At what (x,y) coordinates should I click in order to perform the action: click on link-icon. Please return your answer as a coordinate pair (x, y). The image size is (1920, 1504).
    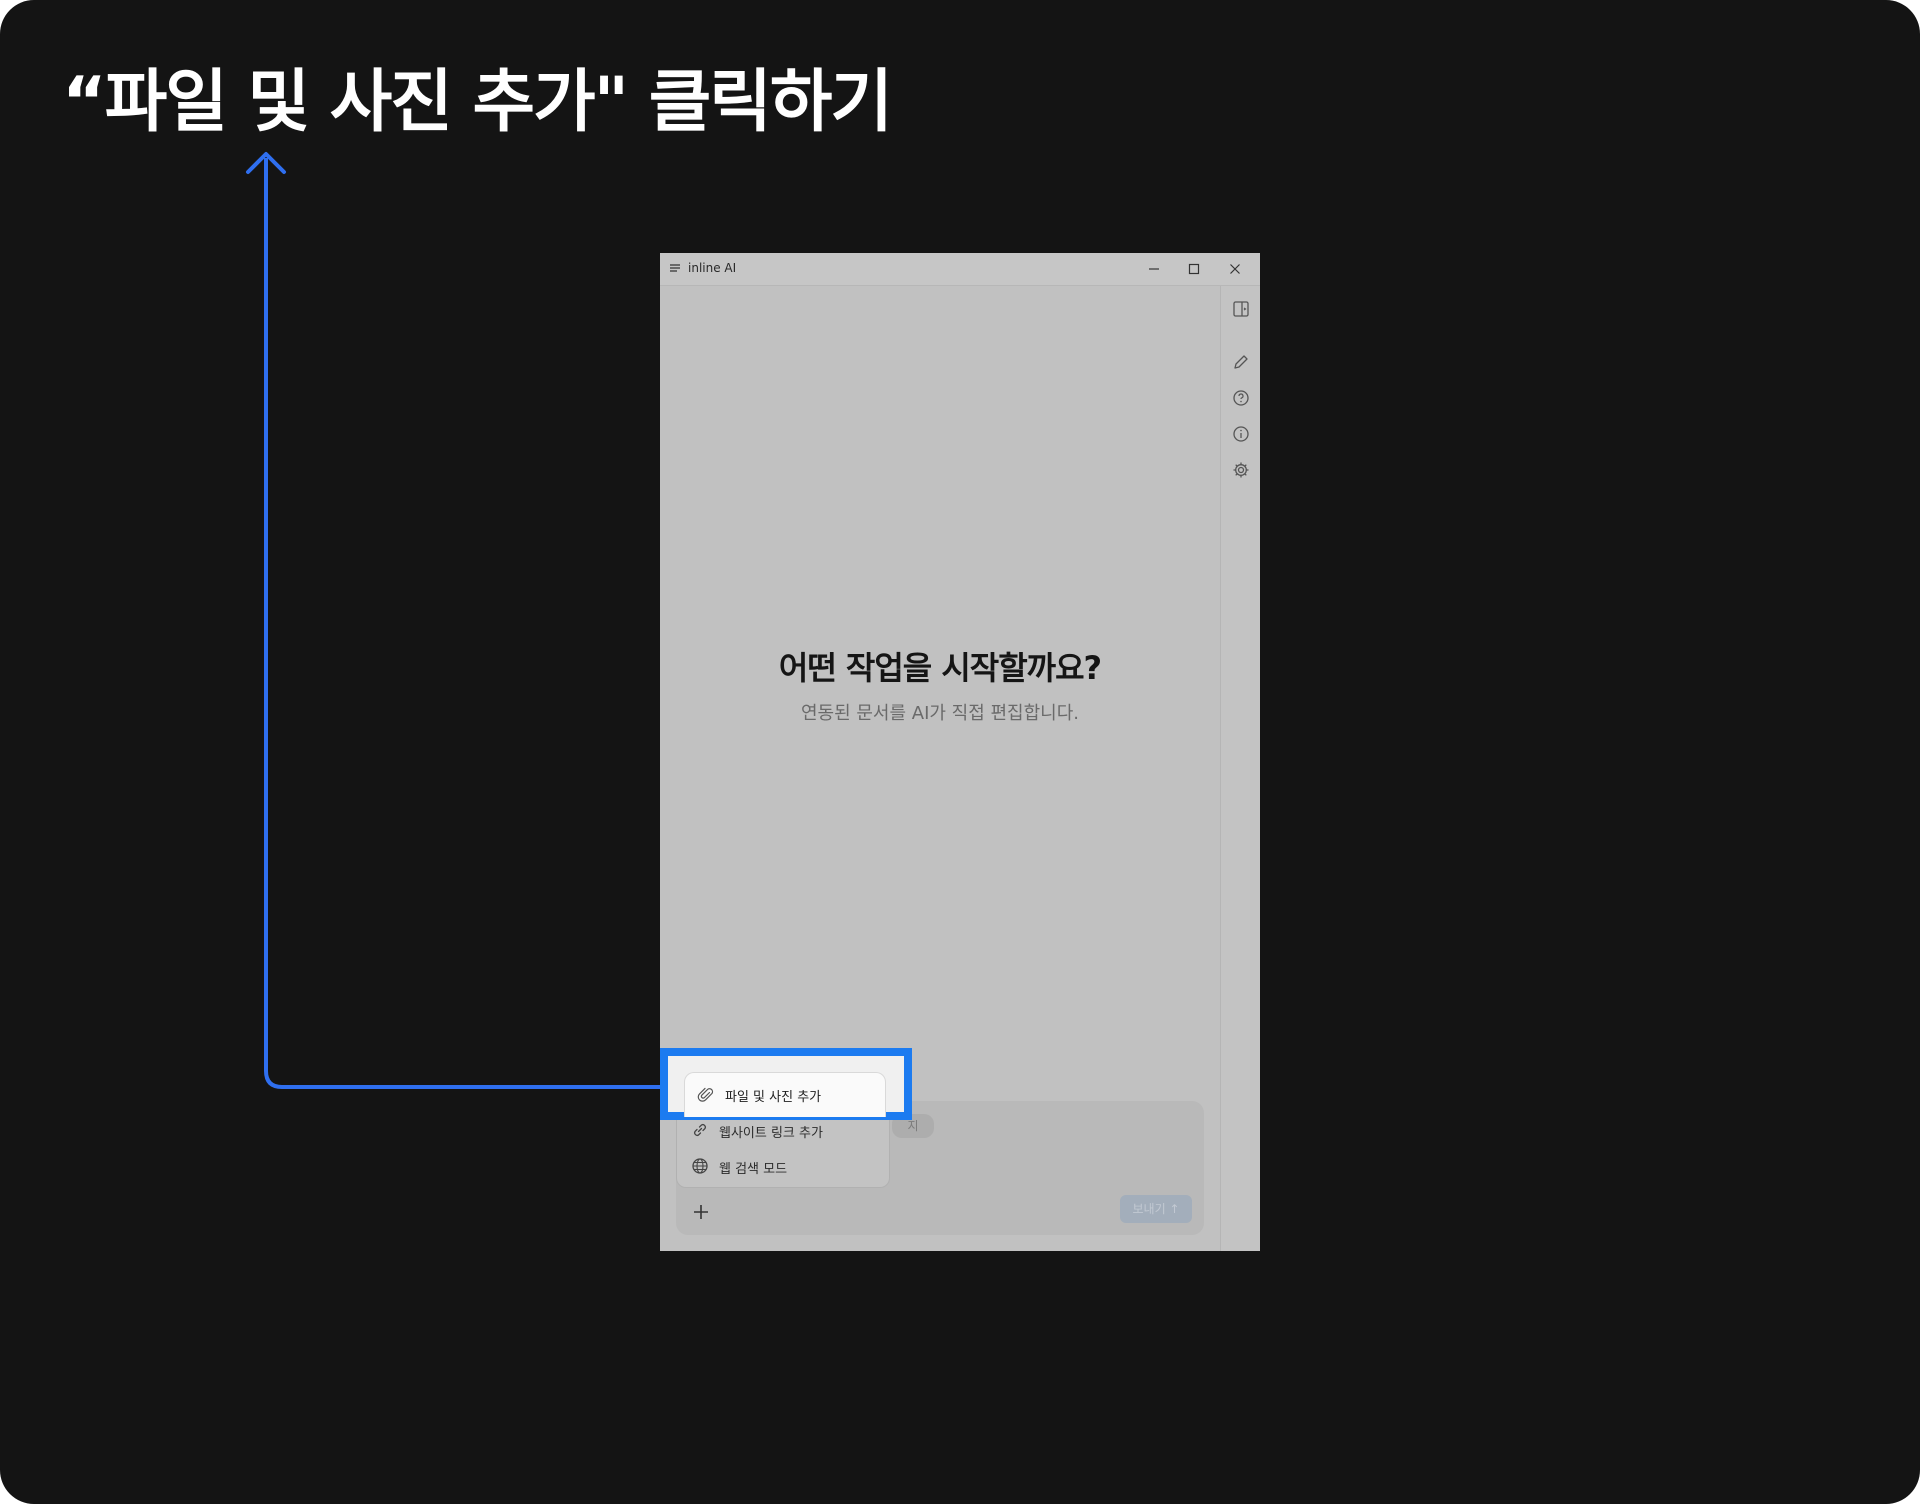
    Looking at the image, I should click on (700, 1130).